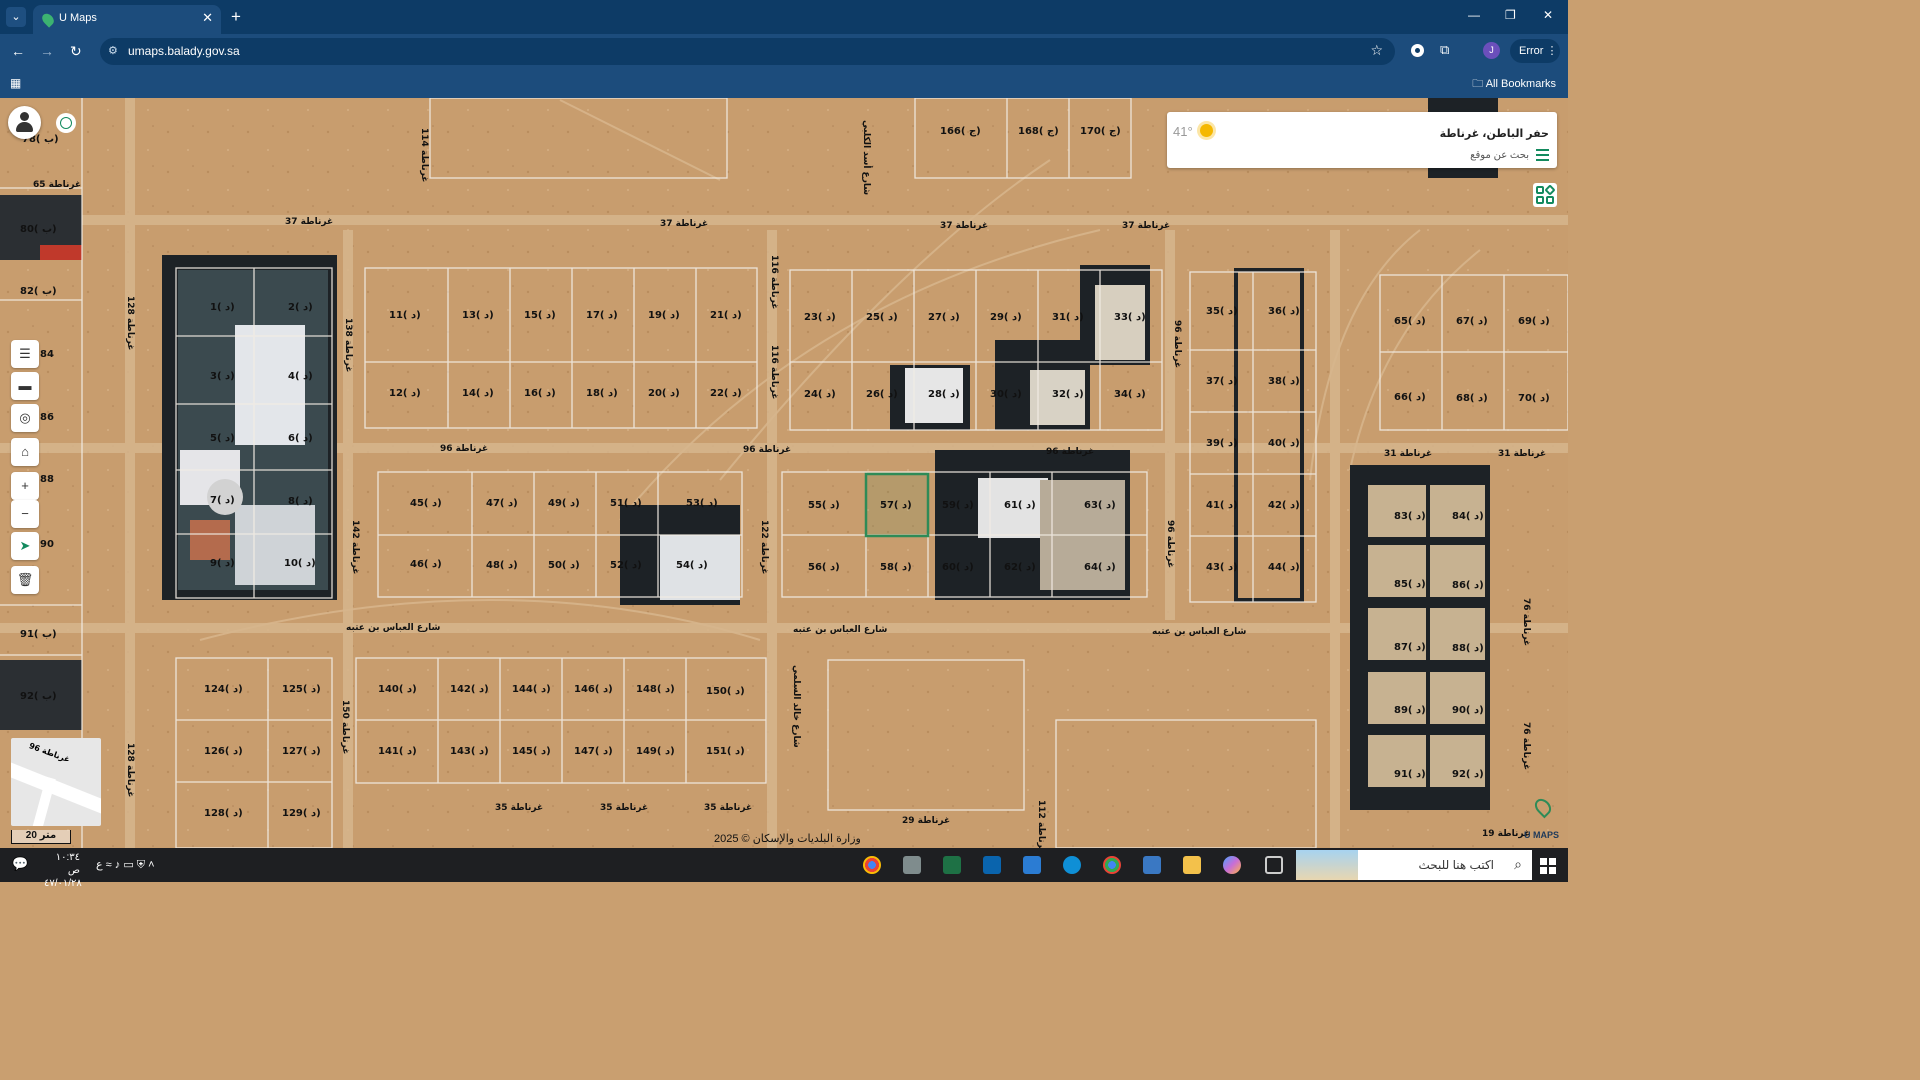 This screenshot has width=1920, height=1080. Describe the element at coordinates (1068, 317) in the screenshot. I see `parcel-label: 31( د)` at that location.